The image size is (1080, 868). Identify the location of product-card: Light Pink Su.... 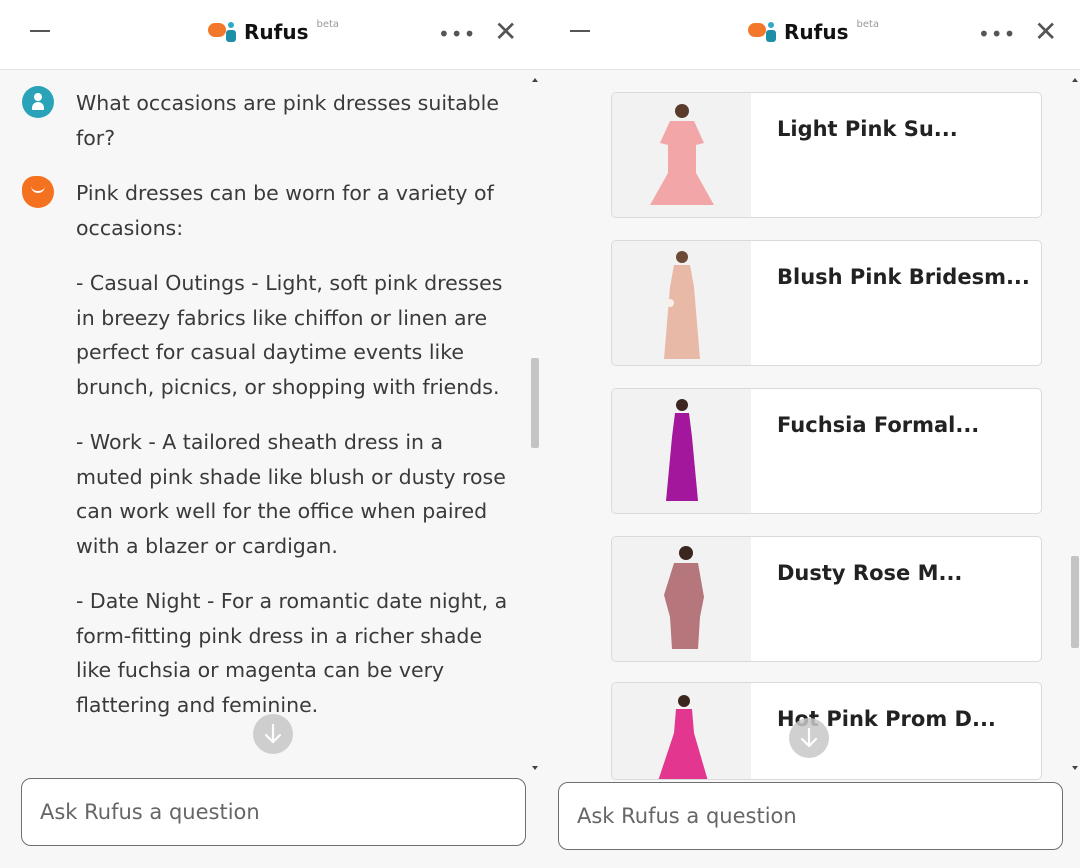
(826, 155).